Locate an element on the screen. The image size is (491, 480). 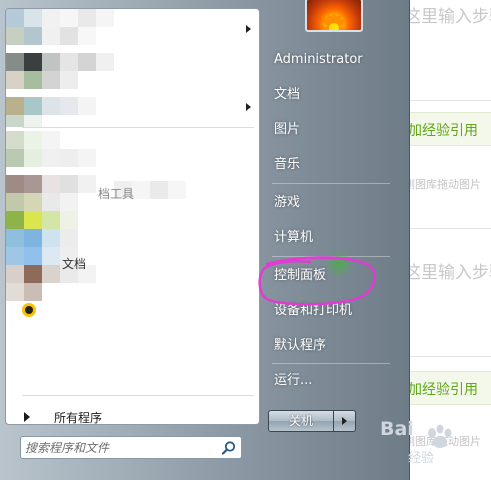
shutdown-options-button is located at coordinates (345, 421).